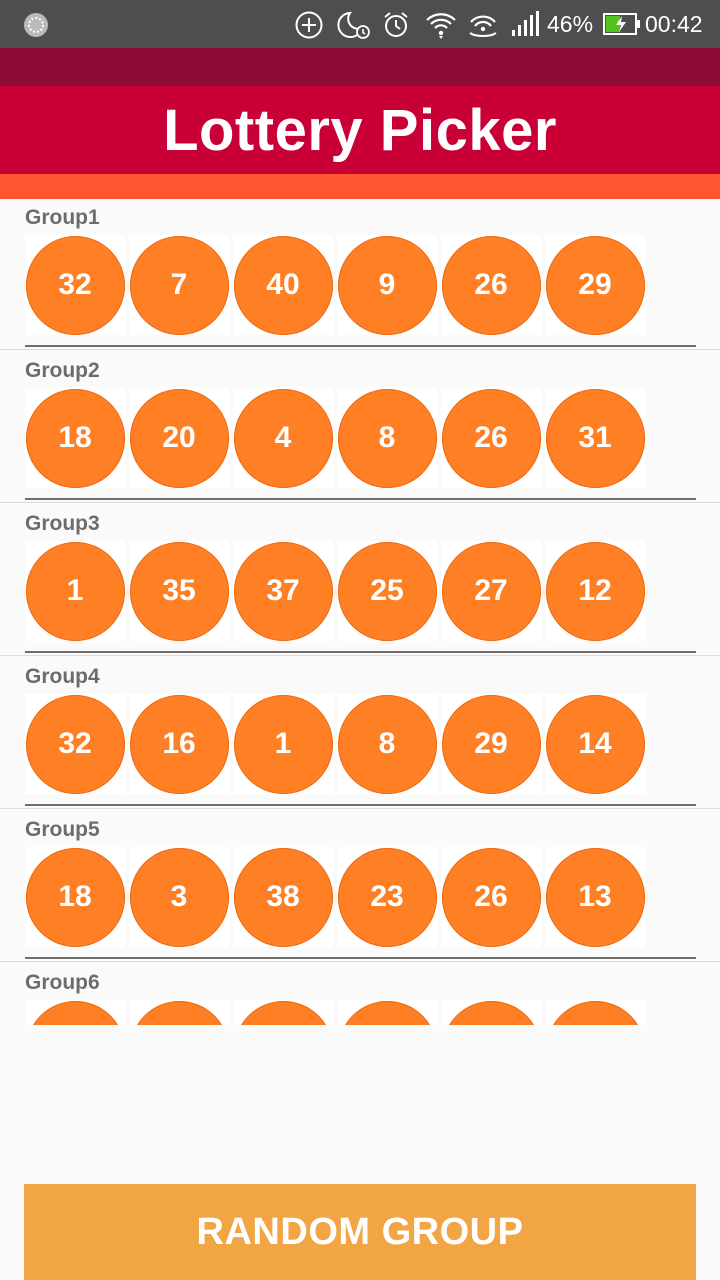 The width and height of the screenshot is (720, 1280). Describe the element at coordinates (354, 25) in the screenshot. I see `night-mode-icon` at that location.